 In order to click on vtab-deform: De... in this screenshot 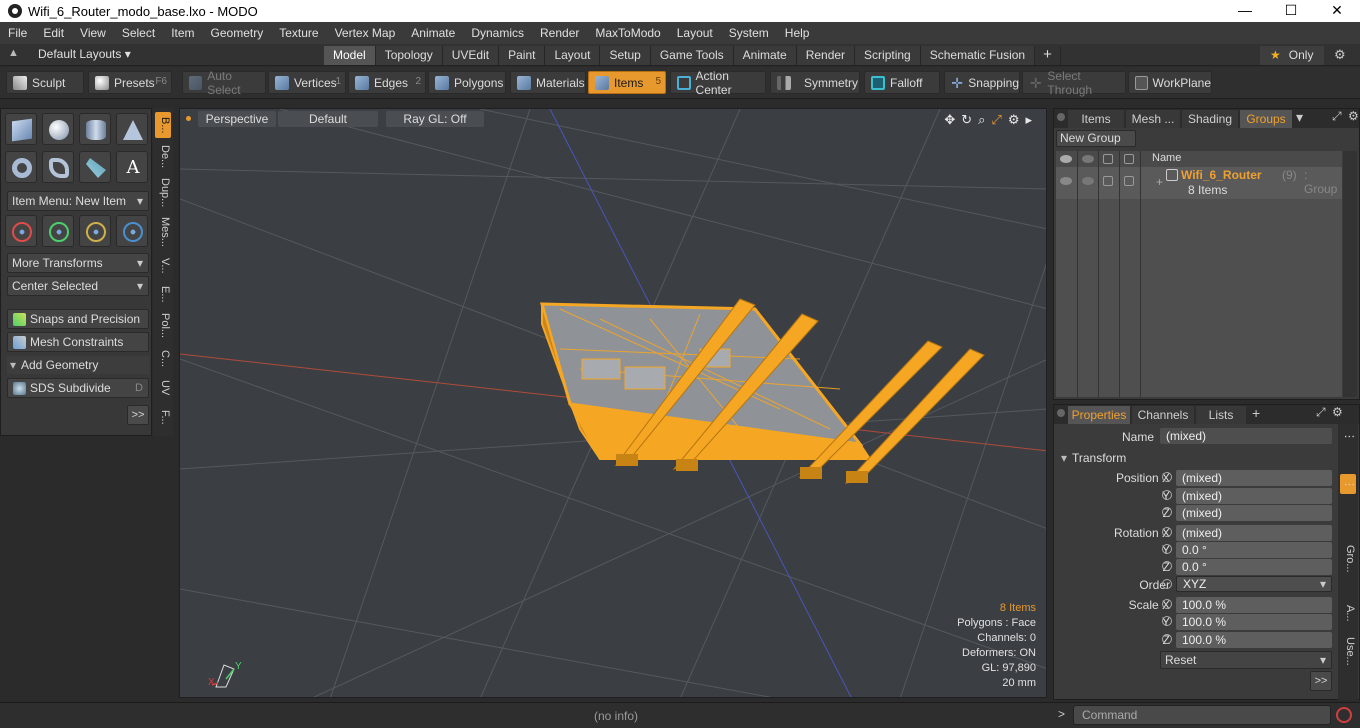, I will do `click(163, 157)`.